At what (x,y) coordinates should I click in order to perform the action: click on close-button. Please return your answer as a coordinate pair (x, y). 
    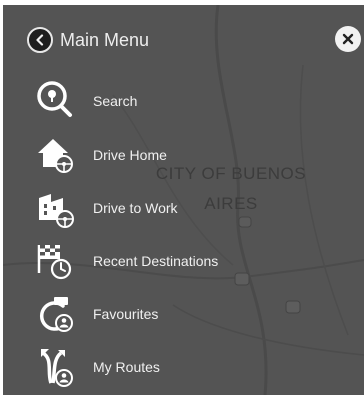
    Looking at the image, I should click on (348, 39).